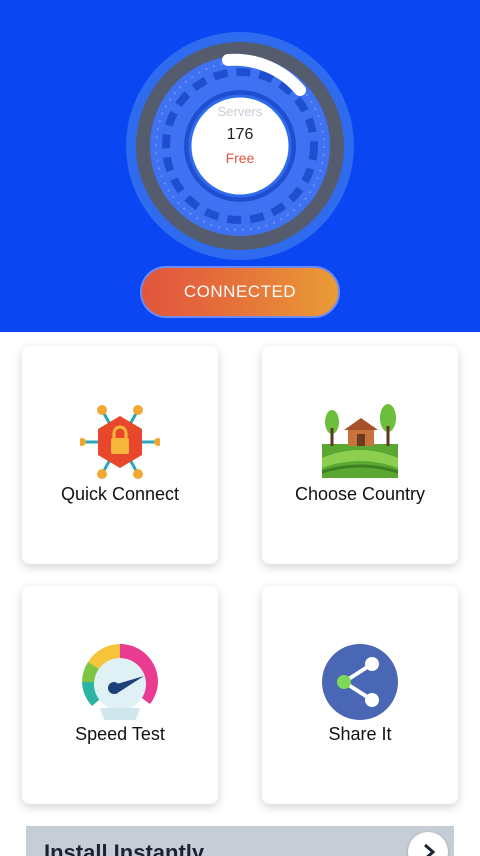 The image size is (480, 856). I want to click on speed-test-card: Speed Test, so click(120, 695).